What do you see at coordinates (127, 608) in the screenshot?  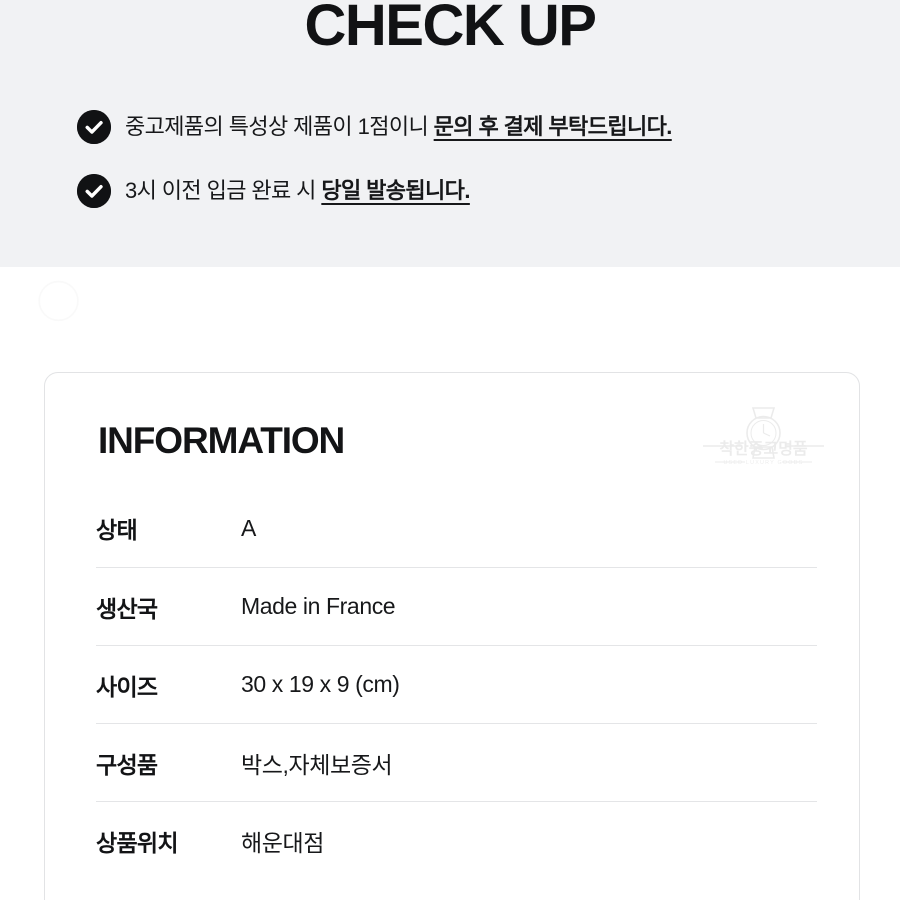 I see `table-row-label: 생산국` at bounding box center [127, 608].